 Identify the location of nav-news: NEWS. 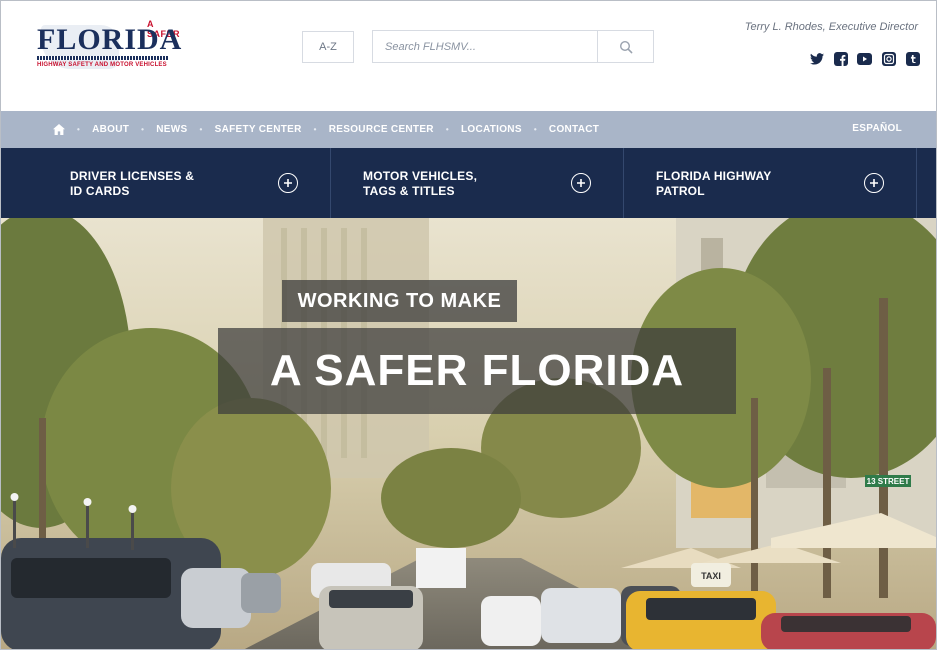
(171, 129).